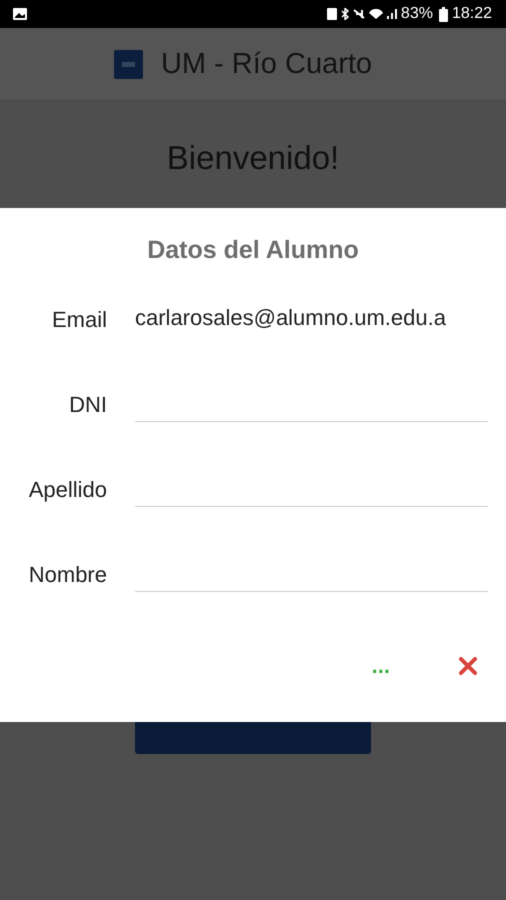  Describe the element at coordinates (87, 405) in the screenshot. I see `field-label: DNI` at that location.